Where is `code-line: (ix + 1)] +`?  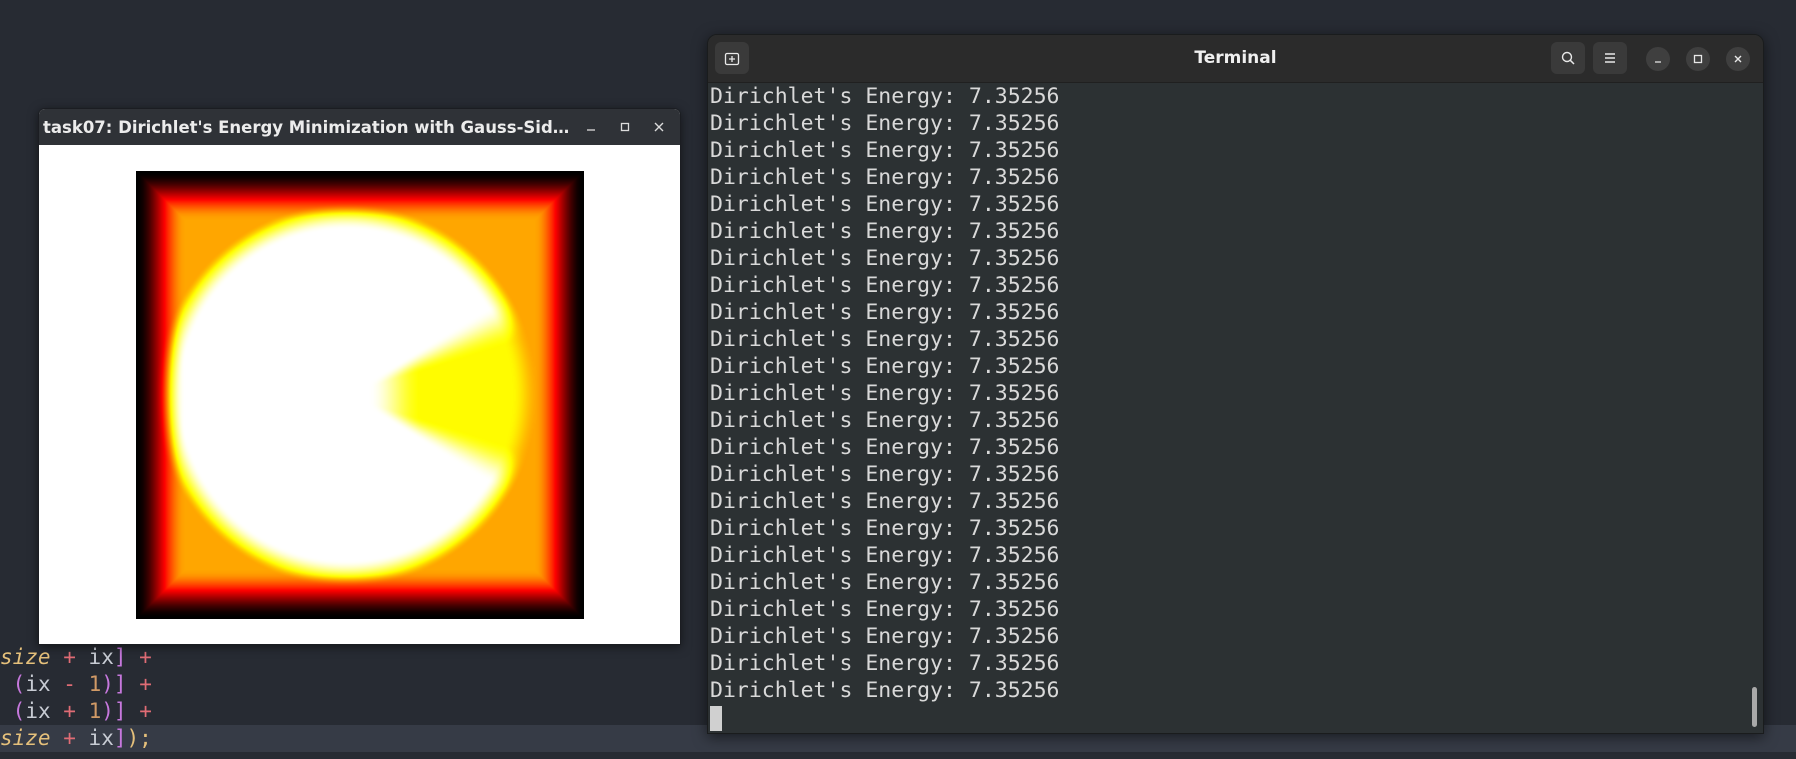
code-line: (ix + 1)] + is located at coordinates (82, 711).